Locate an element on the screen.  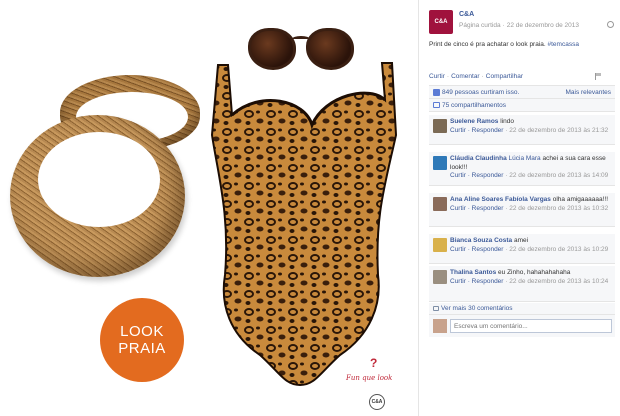
brand-watermark: ? Fun que look C&A is located at coordinates (377, 384).